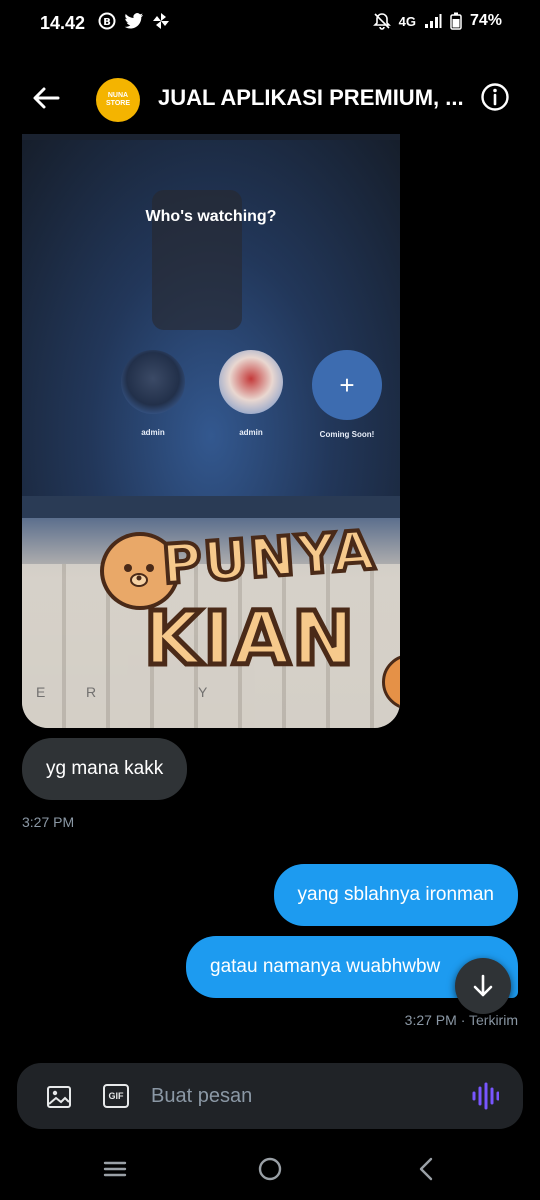  Describe the element at coordinates (485, 1096) in the screenshot. I see `voice-message-icon` at that location.